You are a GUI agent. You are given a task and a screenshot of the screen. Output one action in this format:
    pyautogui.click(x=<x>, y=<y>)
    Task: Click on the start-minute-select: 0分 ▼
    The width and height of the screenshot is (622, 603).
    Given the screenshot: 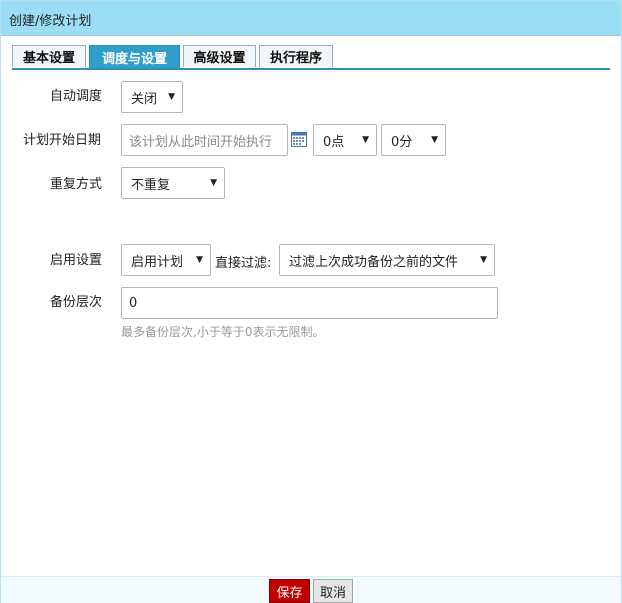 What is the action you would take?
    pyautogui.click(x=413, y=140)
    